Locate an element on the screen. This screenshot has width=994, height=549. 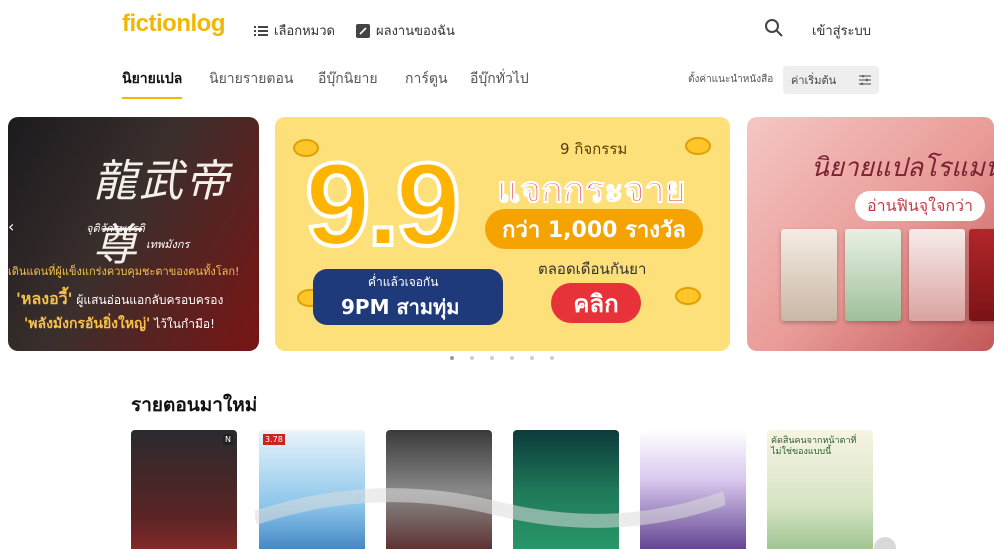
my-works-label: ผลงานของฉัน is located at coordinates (415, 31).